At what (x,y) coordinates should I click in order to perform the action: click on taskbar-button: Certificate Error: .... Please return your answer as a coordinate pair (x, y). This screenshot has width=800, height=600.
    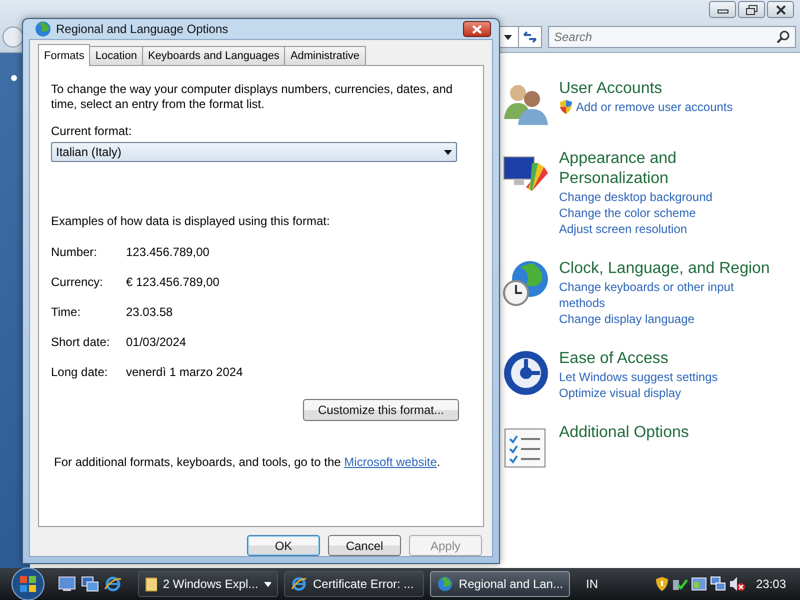
    Looking at the image, I should click on (354, 584).